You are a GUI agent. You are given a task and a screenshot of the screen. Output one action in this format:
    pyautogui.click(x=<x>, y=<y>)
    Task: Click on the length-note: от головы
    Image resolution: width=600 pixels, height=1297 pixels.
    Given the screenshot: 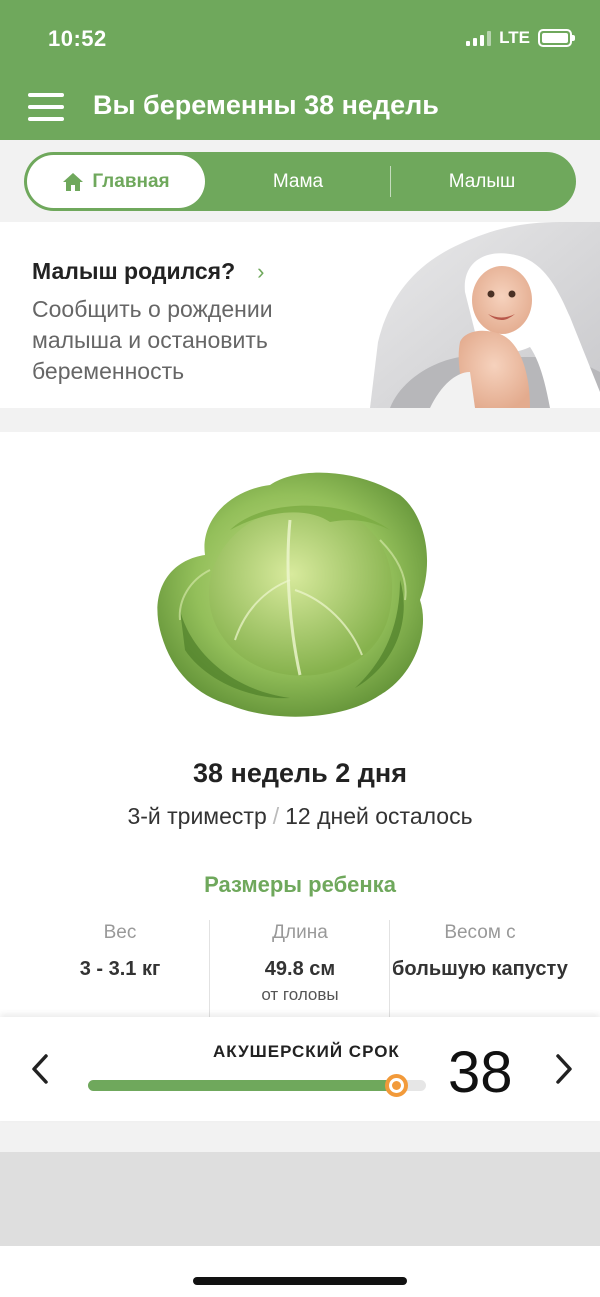 What is the action you would take?
    pyautogui.click(x=300, y=994)
    